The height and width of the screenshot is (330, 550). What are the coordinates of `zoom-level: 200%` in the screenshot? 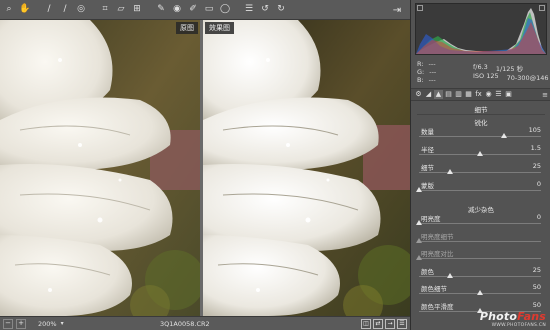 It's located at (47, 324).